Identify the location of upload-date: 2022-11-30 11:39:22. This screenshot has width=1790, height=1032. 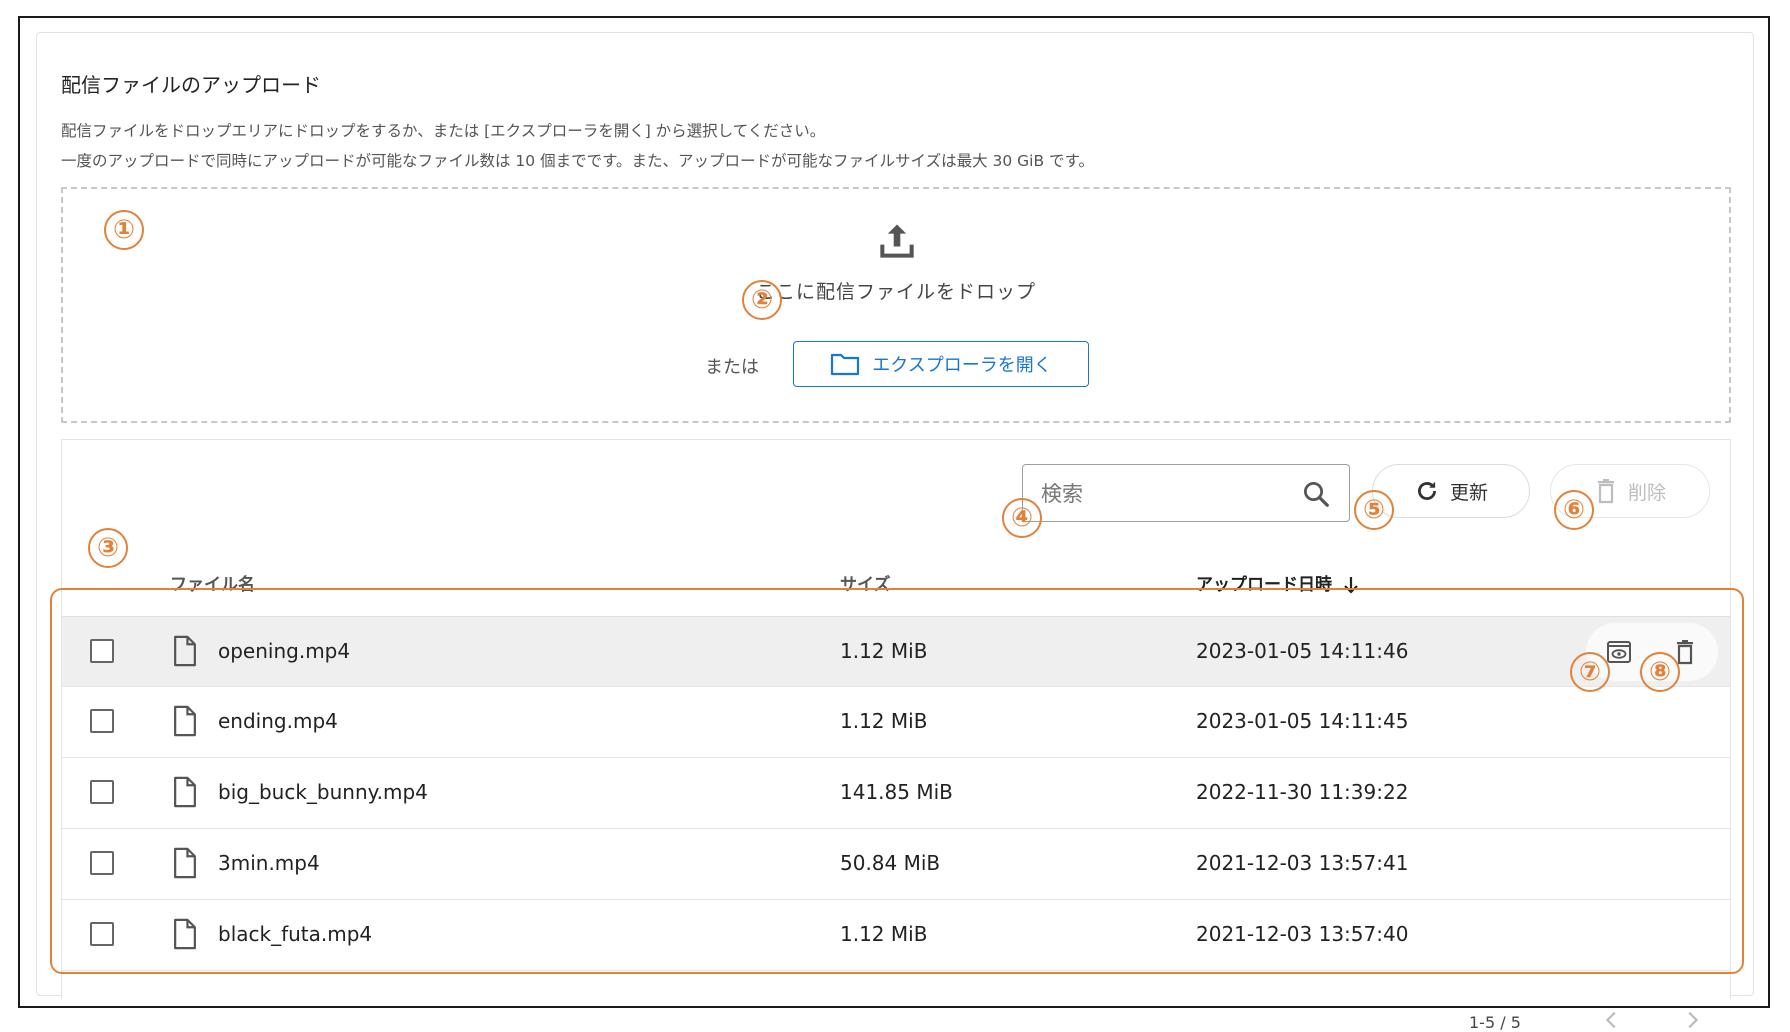
(1302, 792).